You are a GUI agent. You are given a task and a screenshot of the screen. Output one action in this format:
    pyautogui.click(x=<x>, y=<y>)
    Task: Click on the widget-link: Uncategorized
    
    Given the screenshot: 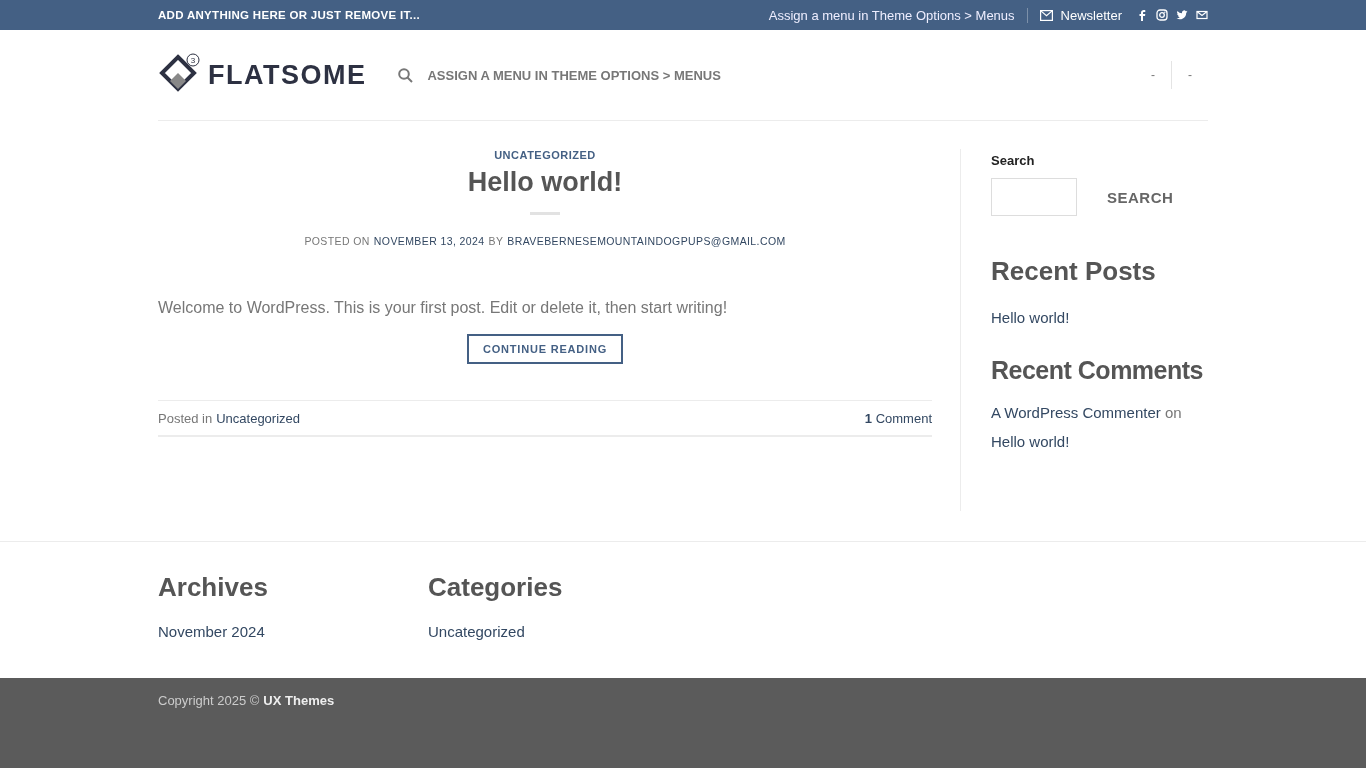 What is the action you would take?
    pyautogui.click(x=563, y=631)
    